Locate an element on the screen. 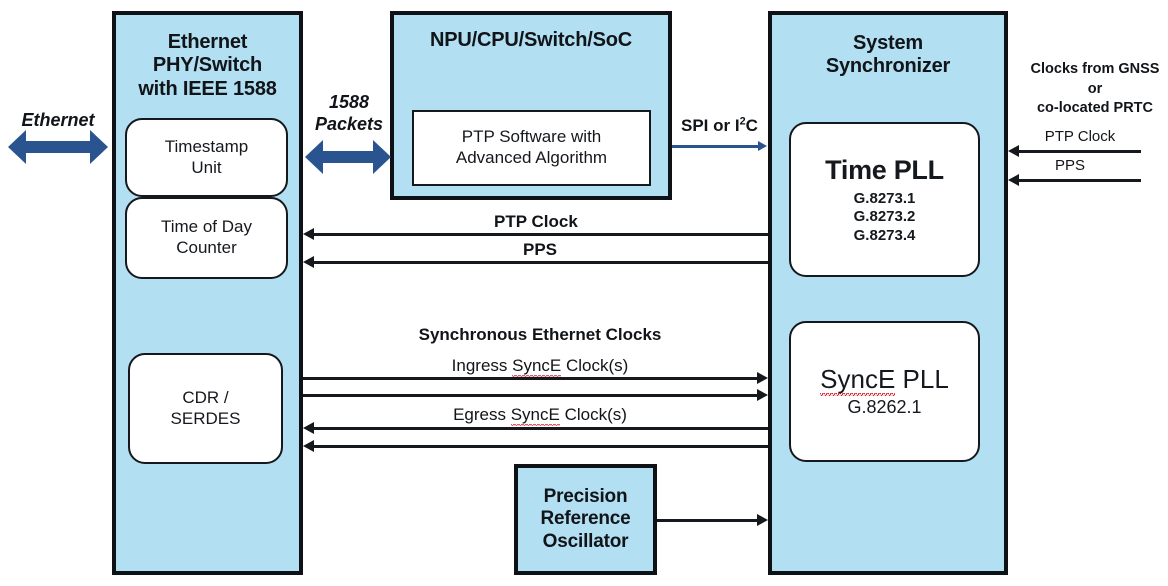 The image size is (1168, 586). time-of-day-line-2: Counter is located at coordinates (206, 247).